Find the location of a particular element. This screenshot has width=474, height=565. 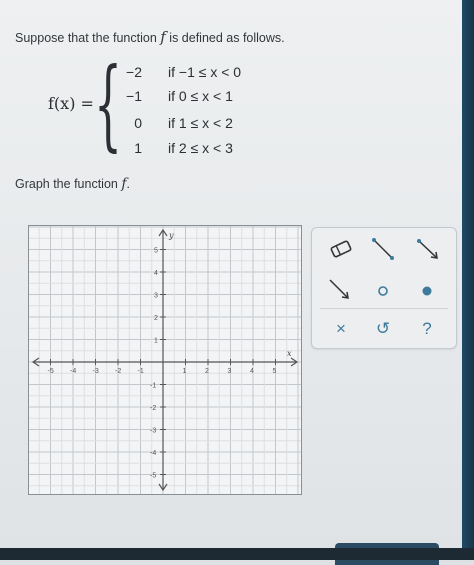

segment-icon is located at coordinates (383, 249).